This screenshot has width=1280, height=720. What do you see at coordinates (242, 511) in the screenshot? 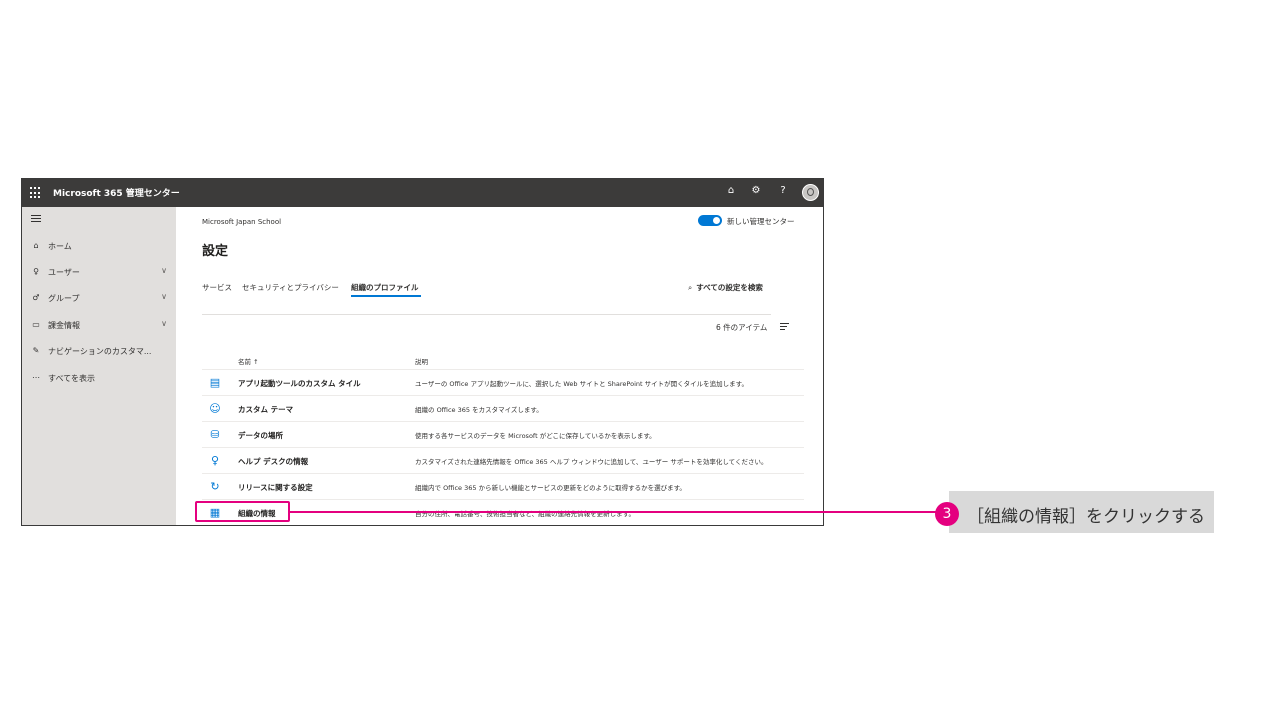
I see `highlight-box` at bounding box center [242, 511].